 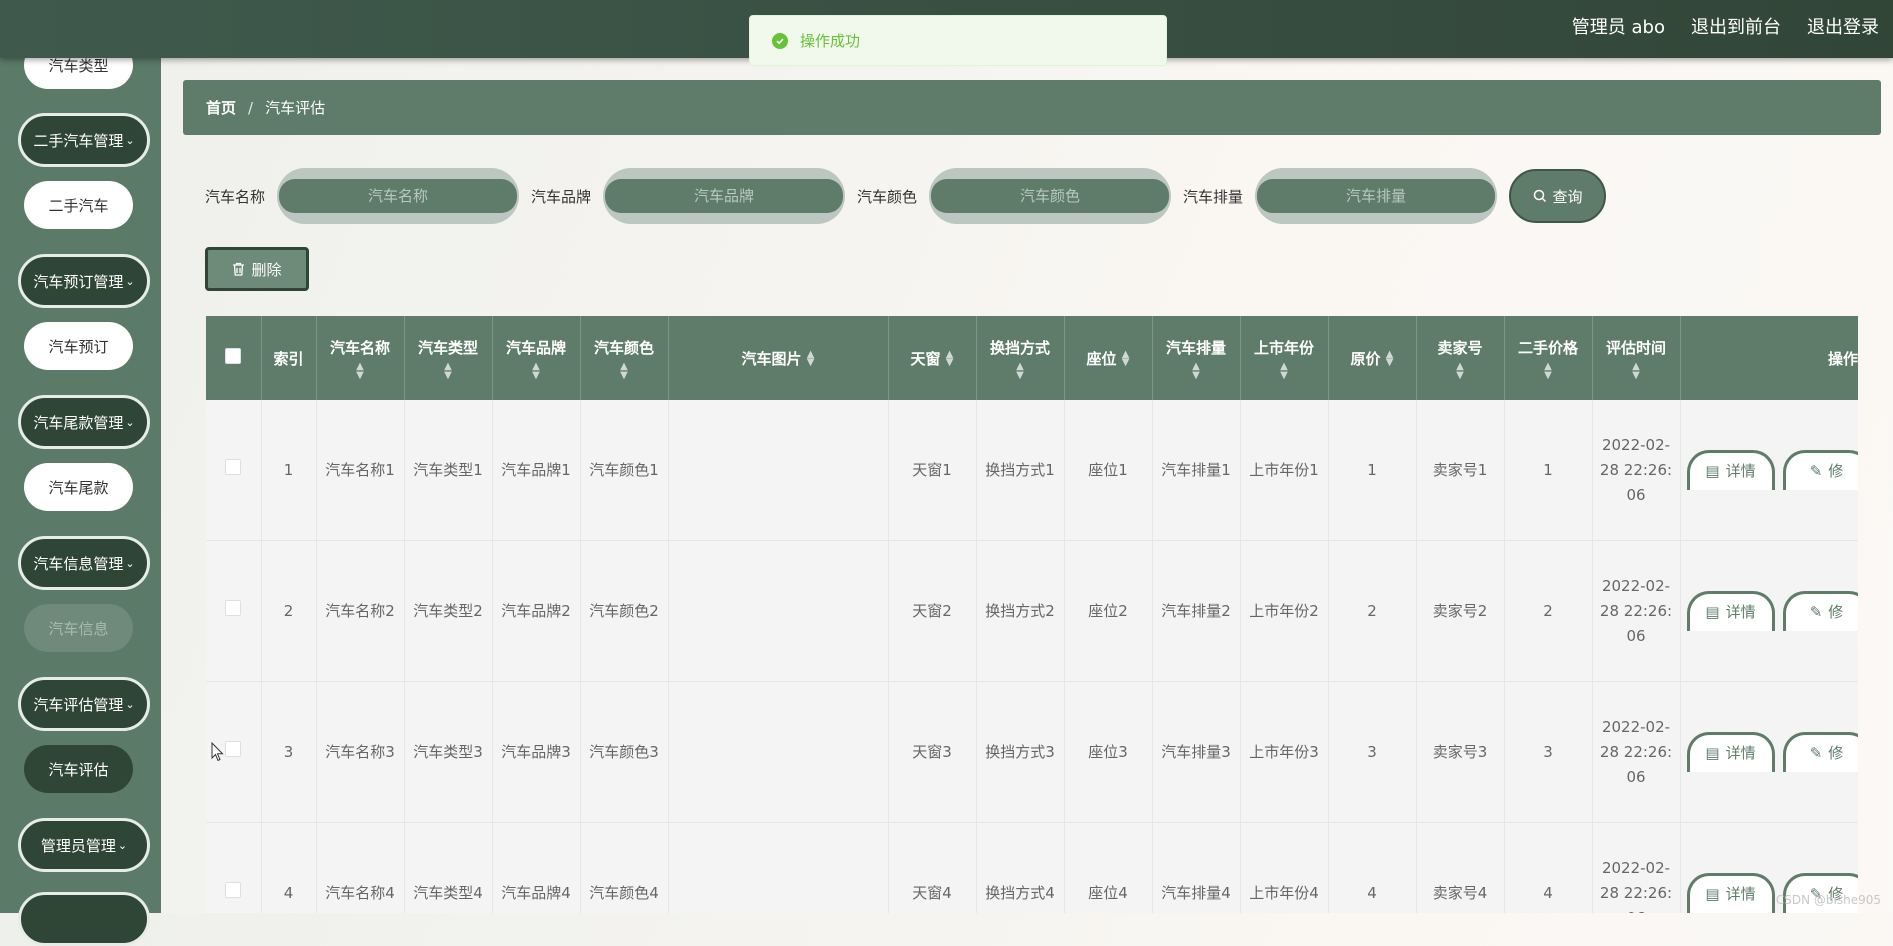 I want to click on sidebar-item-label: 汽车信息, so click(x=78, y=628).